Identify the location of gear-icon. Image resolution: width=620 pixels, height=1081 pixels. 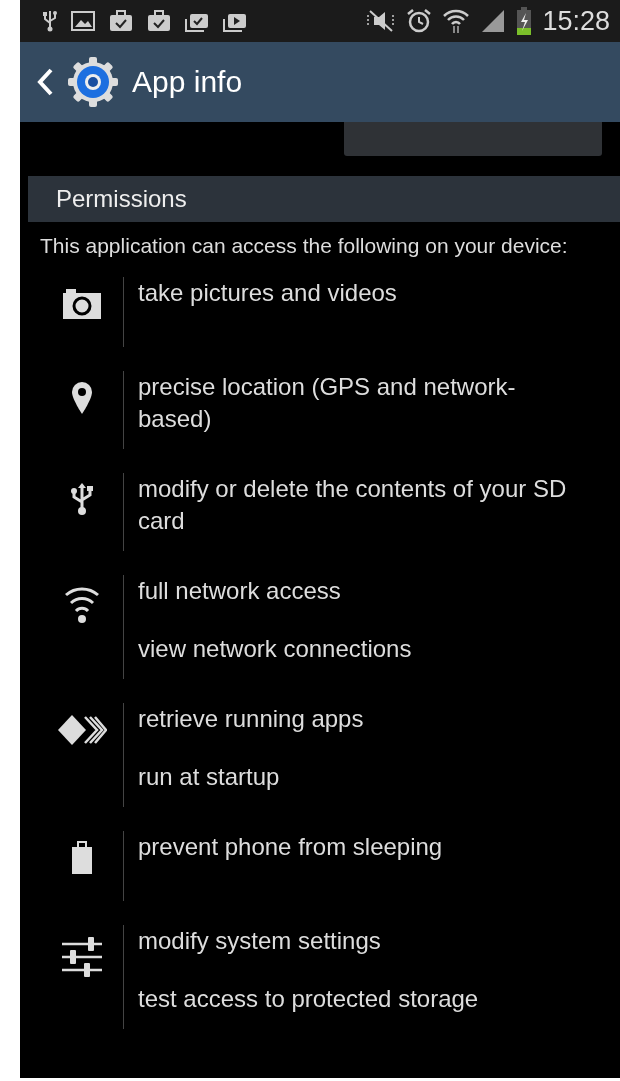
(93, 82).